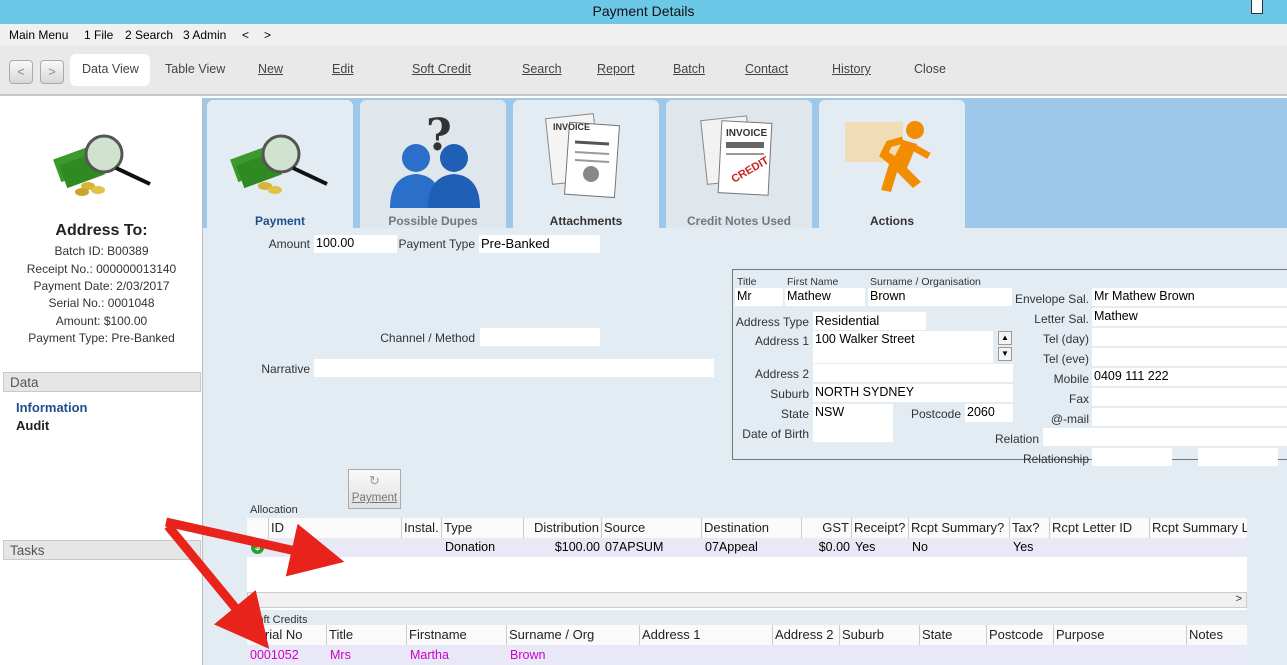  What do you see at coordinates (441, 69) in the screenshot?
I see `soft-credit-button: Soft Credit` at bounding box center [441, 69].